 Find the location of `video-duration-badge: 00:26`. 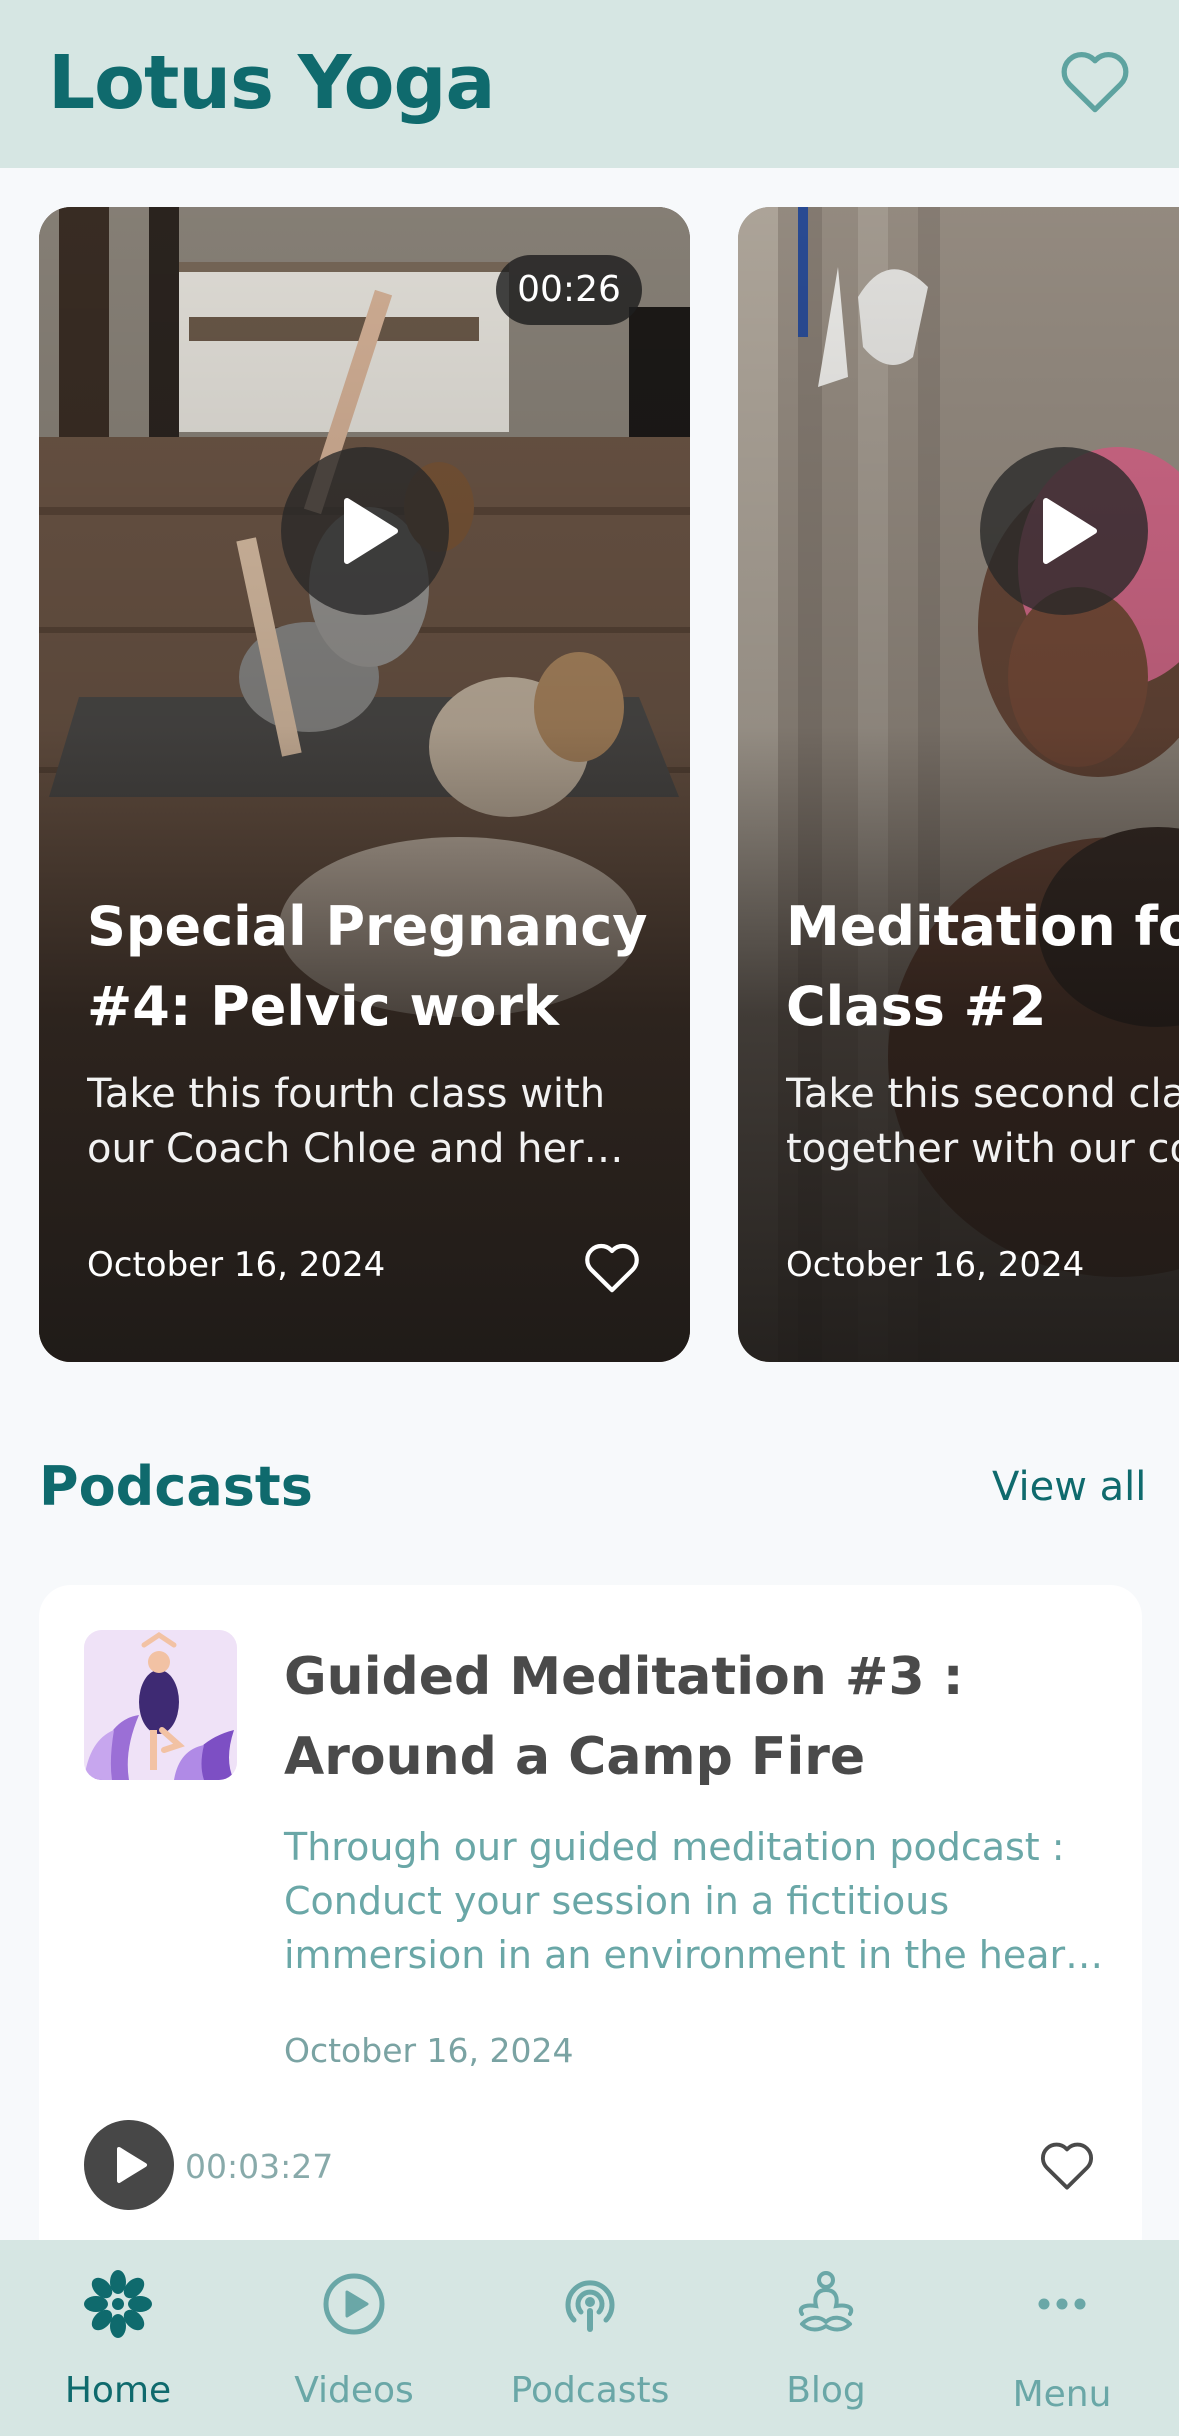

video-duration-badge: 00:26 is located at coordinates (569, 290).